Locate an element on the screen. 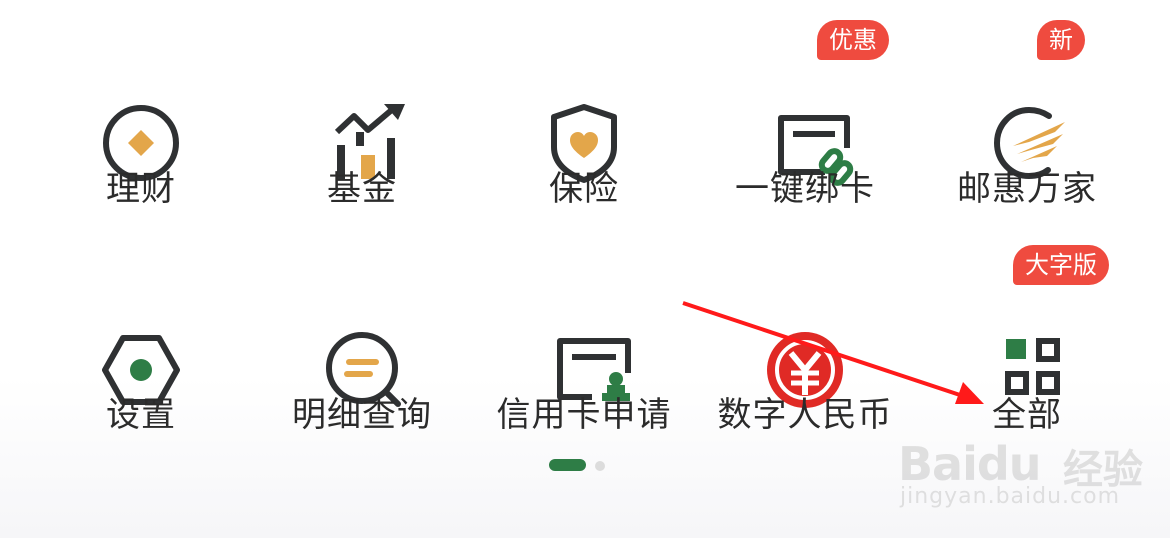 Image resolution: width=1170 pixels, height=538 pixels. page-dot is located at coordinates (600, 466).